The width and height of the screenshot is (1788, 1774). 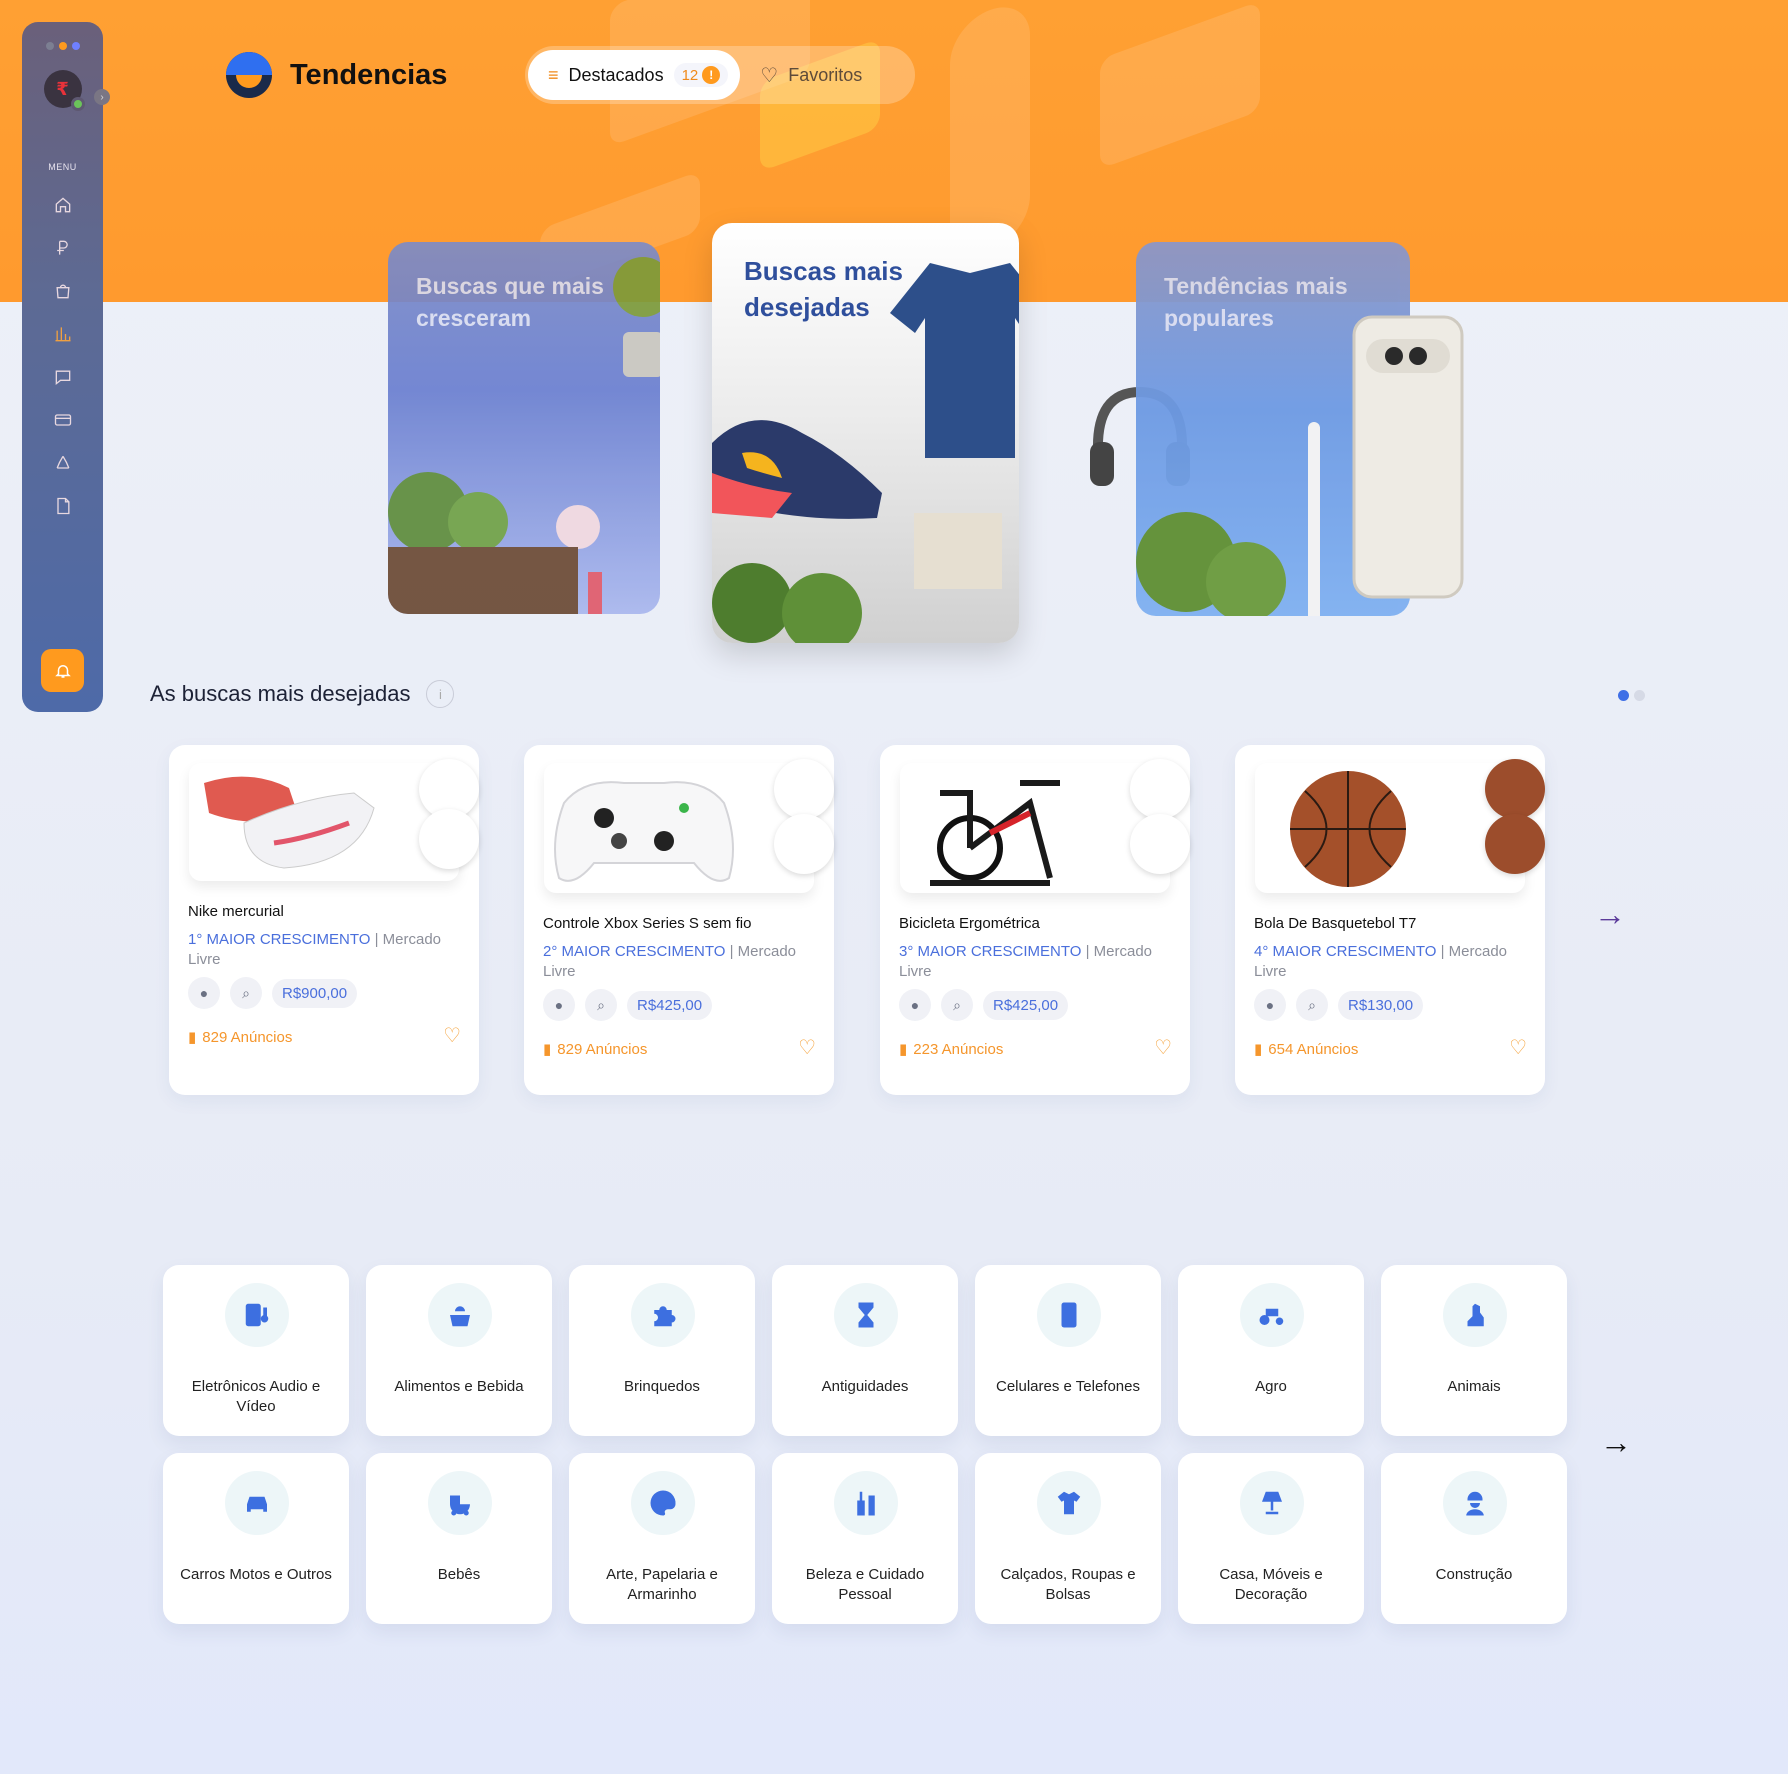 I want to click on puzzle-icon, so click(x=663, y=1315).